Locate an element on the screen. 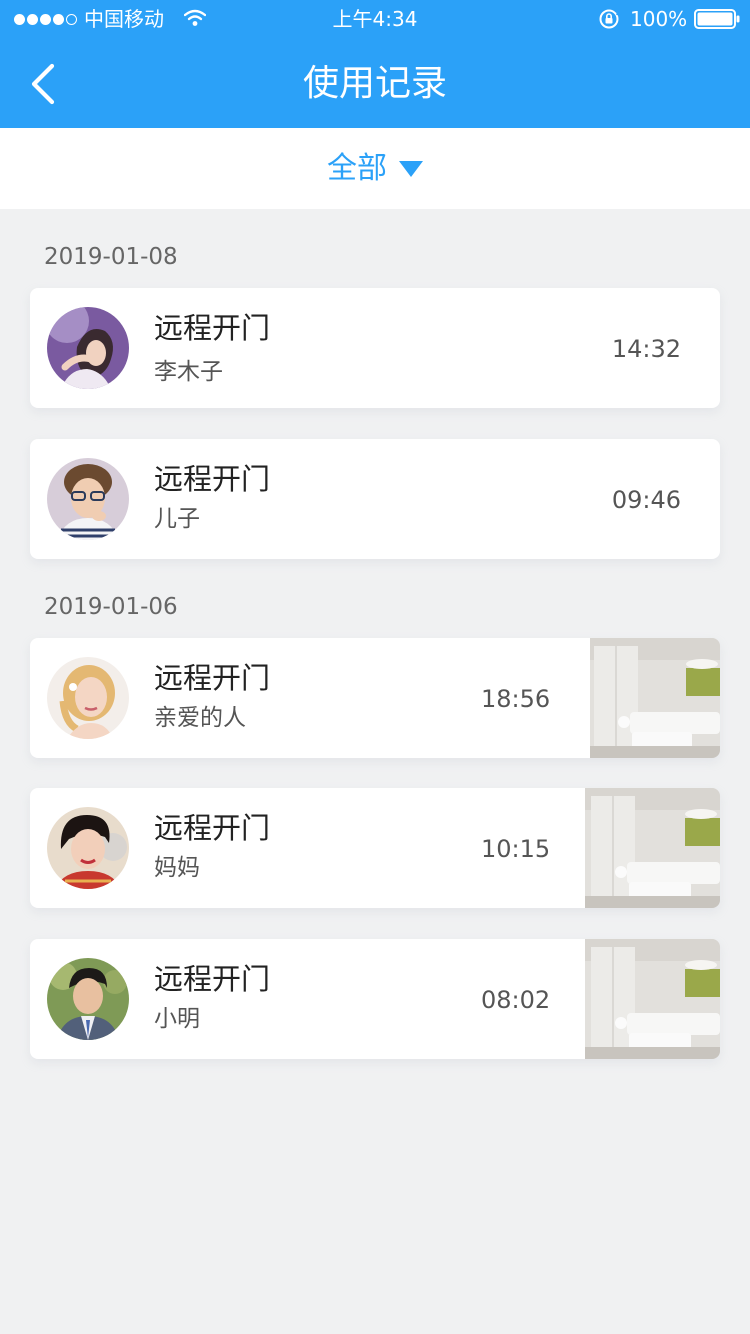  filter-label: 全部 is located at coordinates (357, 168).